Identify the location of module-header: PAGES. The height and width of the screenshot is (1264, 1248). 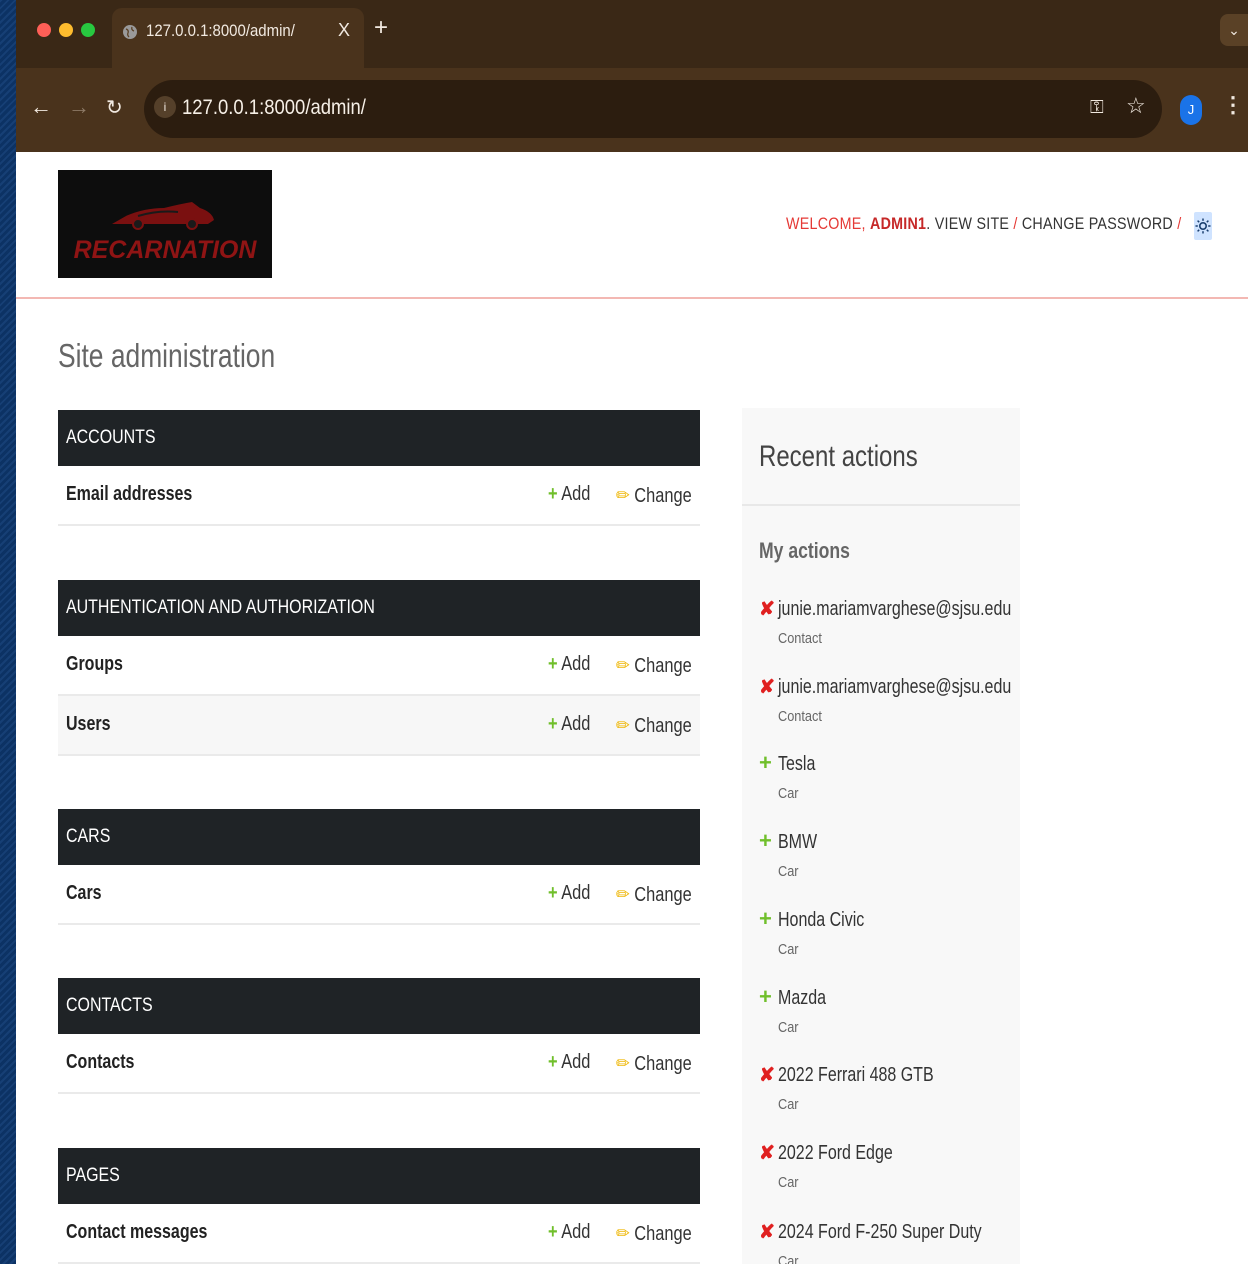
(379, 1176).